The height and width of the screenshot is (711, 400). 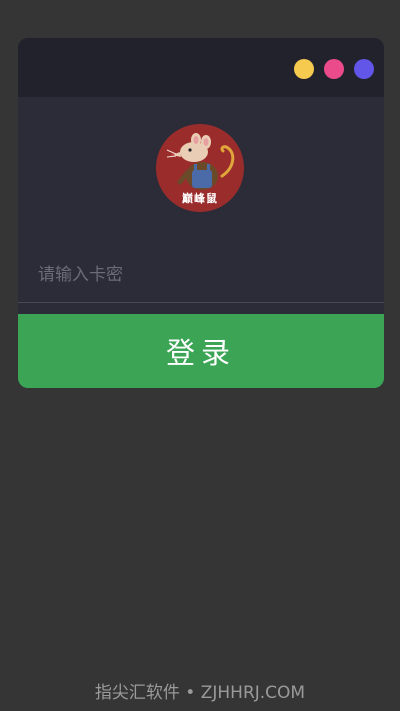 I want to click on window-controls, so click(x=334, y=69).